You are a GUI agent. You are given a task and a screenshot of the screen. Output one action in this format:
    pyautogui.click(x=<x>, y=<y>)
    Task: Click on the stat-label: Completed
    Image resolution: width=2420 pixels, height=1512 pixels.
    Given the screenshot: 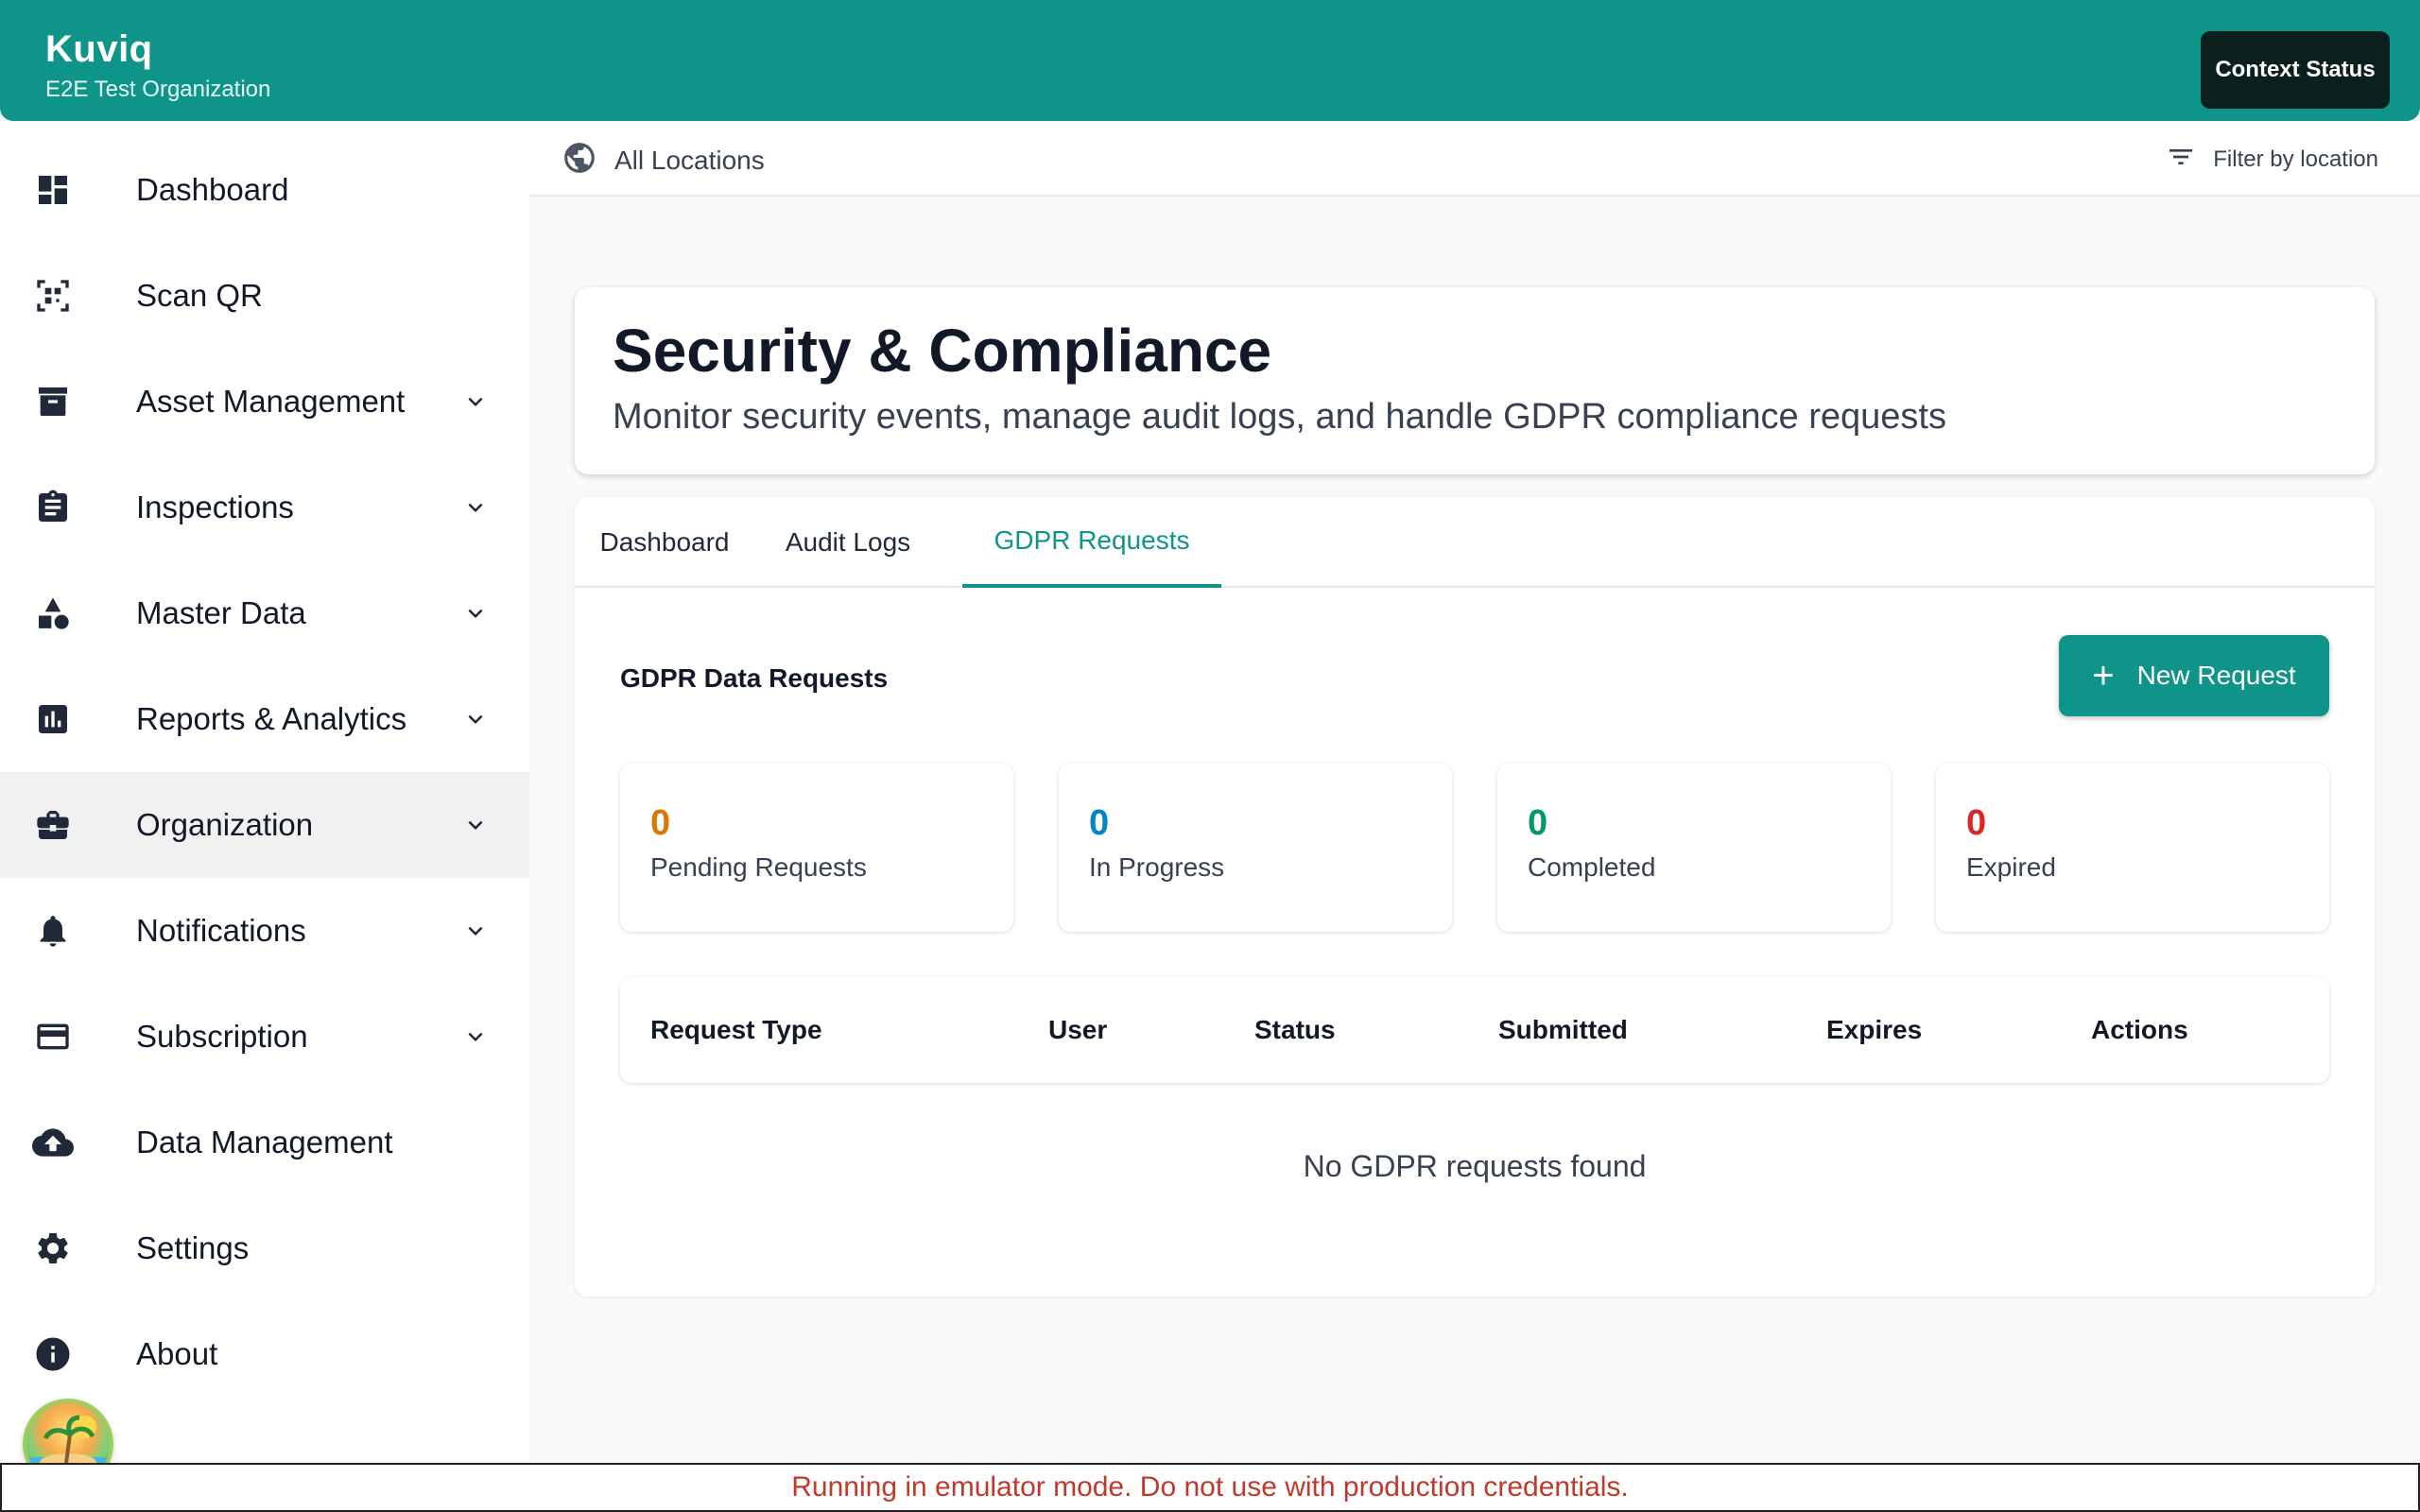 What is the action you would take?
    pyautogui.click(x=1592, y=867)
    